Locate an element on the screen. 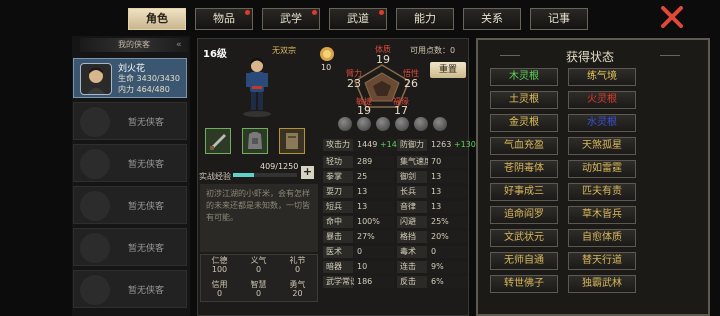  armor-slot is located at coordinates (255, 141).